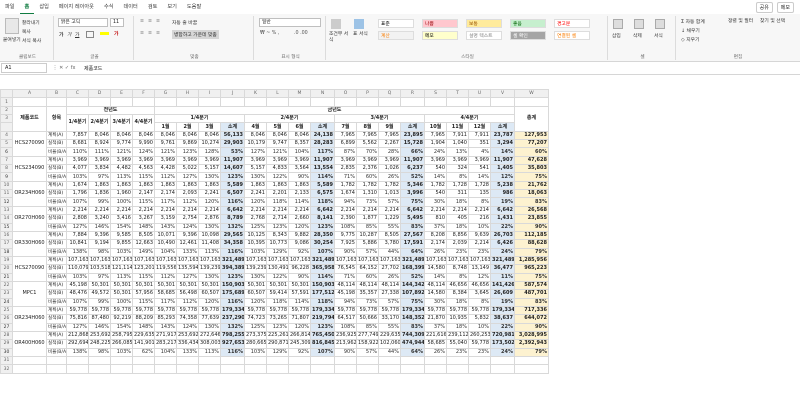  What do you see at coordinates (121, 227) in the screenshot?
I see `data-cell: 154%` at bounding box center [121, 227].